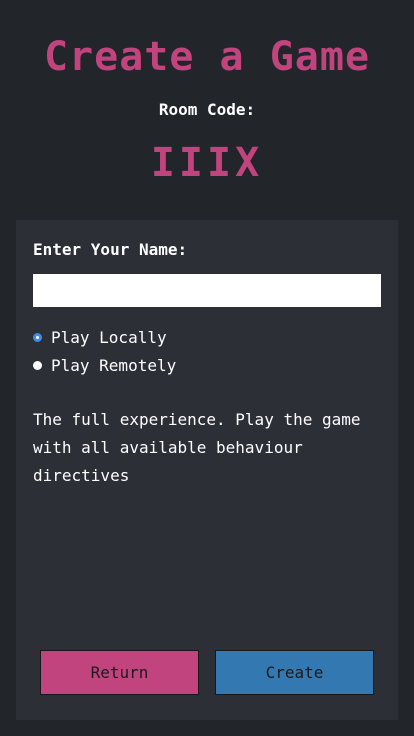 The image size is (414, 736). What do you see at coordinates (207, 163) in the screenshot?
I see `room-code: IIIX` at bounding box center [207, 163].